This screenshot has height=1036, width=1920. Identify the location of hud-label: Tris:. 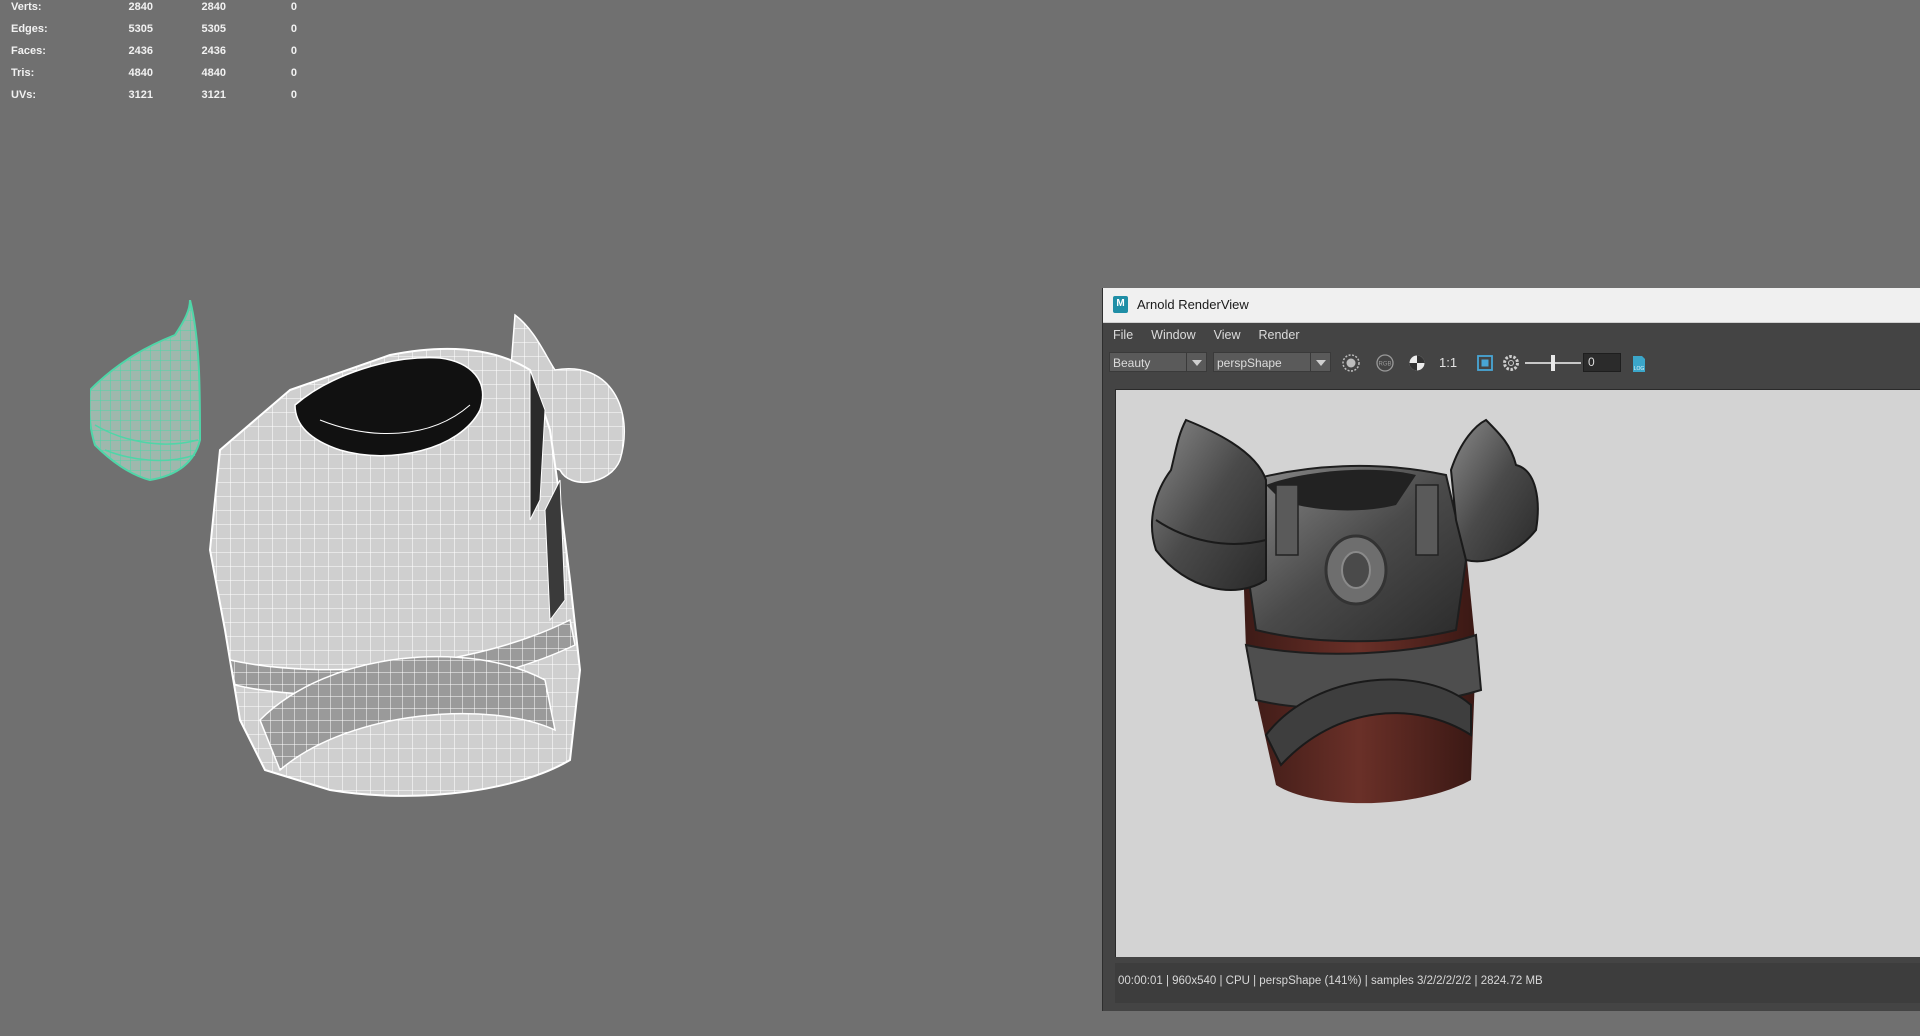
(23, 73).